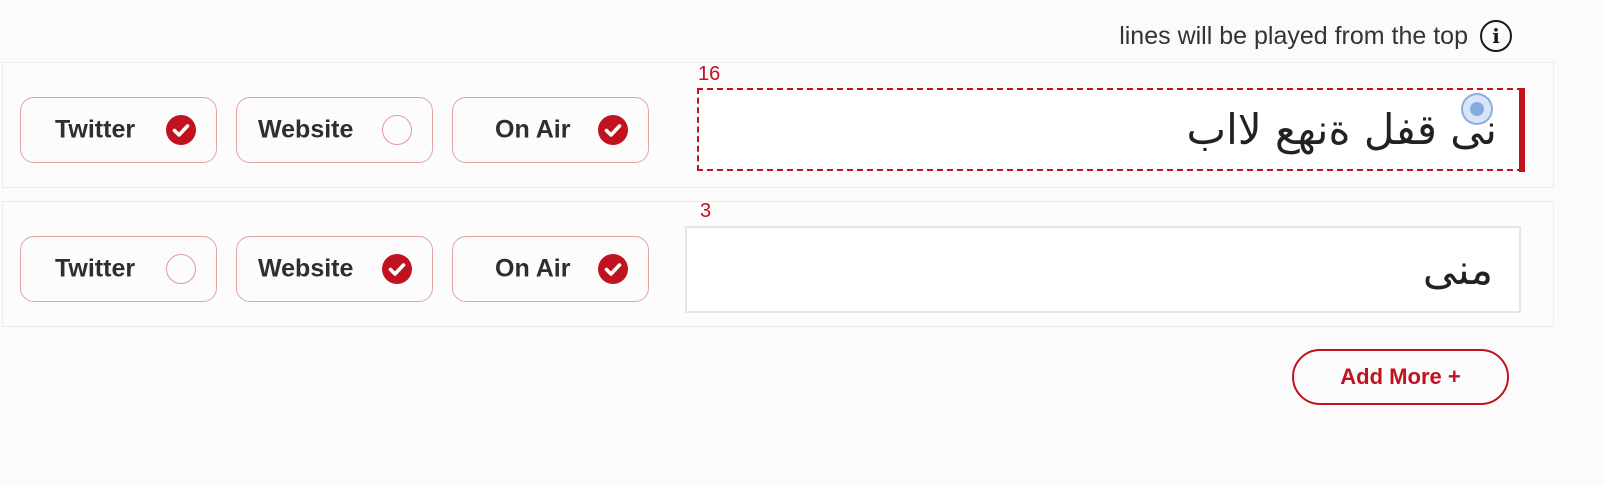  I want to click on line-text-input: نى قفل ةنهع لااب, so click(1110, 129).